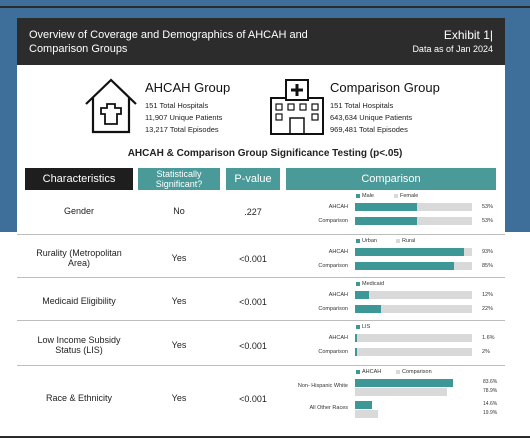 The width and height of the screenshot is (530, 442). I want to click on exhibit-number: Exhibit 1|, so click(468, 35).